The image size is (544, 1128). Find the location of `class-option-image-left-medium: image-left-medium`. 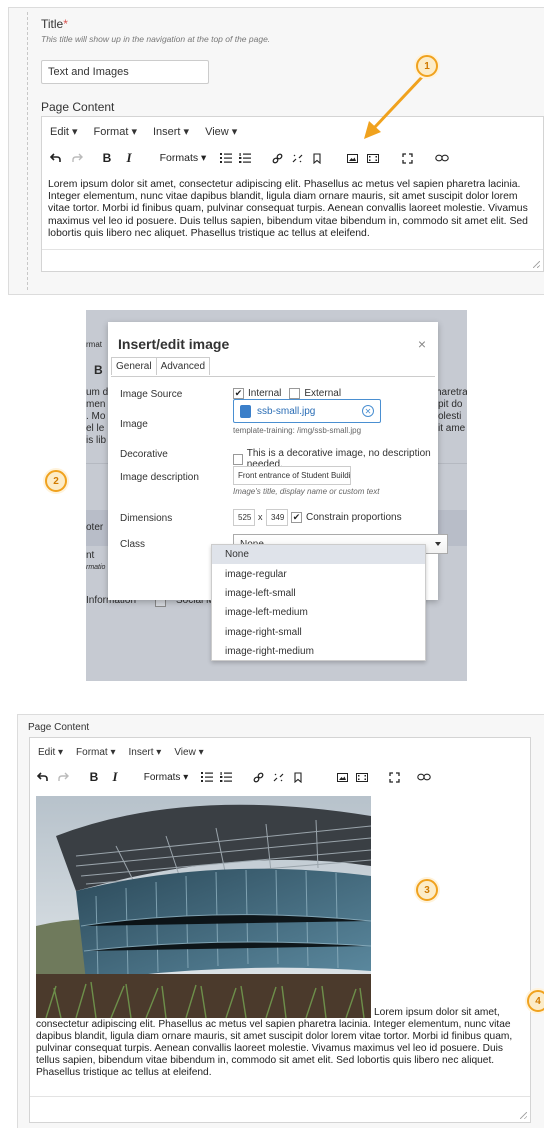

class-option-image-left-medium: image-left-medium is located at coordinates (318, 612).